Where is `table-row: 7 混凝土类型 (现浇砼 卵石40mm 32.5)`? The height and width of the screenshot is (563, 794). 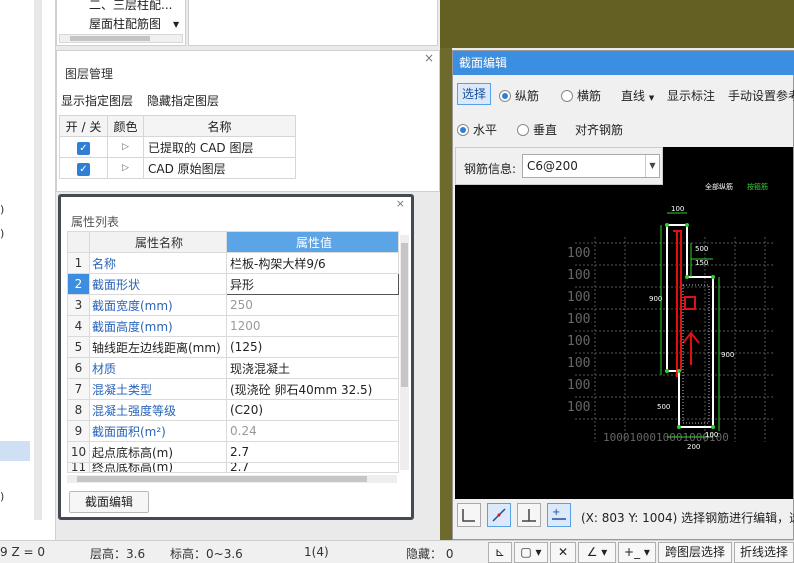
table-row: 7 混凝土类型 (现浇砼 卵石40mm 32.5) is located at coordinates (233, 389).